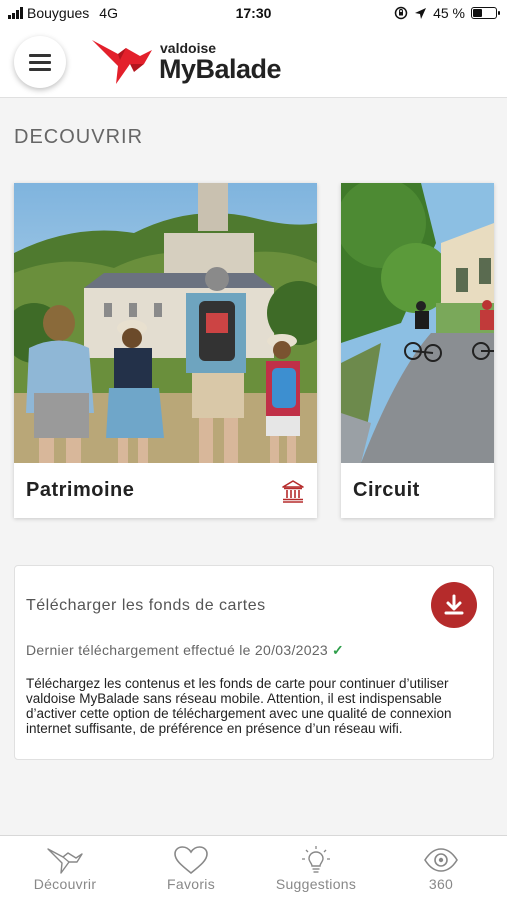 The width and height of the screenshot is (507, 900). What do you see at coordinates (316, 859) in the screenshot?
I see `lightbulb-icon` at bounding box center [316, 859].